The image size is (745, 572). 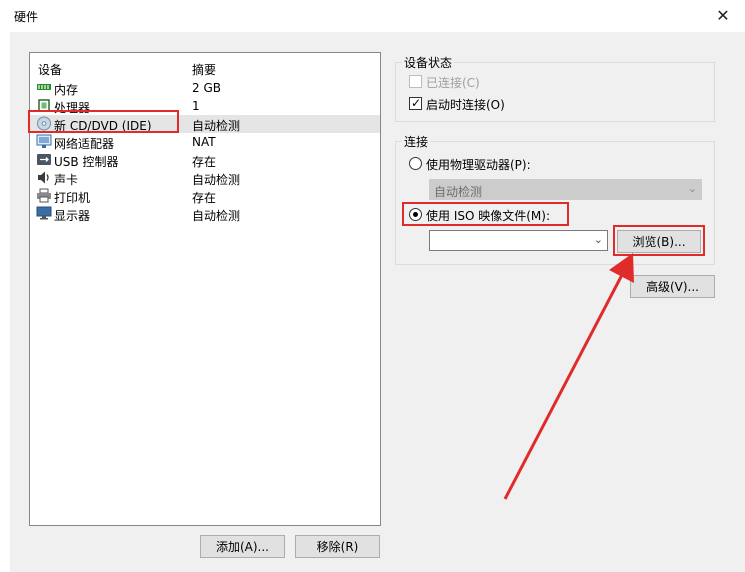 I want to click on annotation-arrow-icon, so click(x=568, y=376).